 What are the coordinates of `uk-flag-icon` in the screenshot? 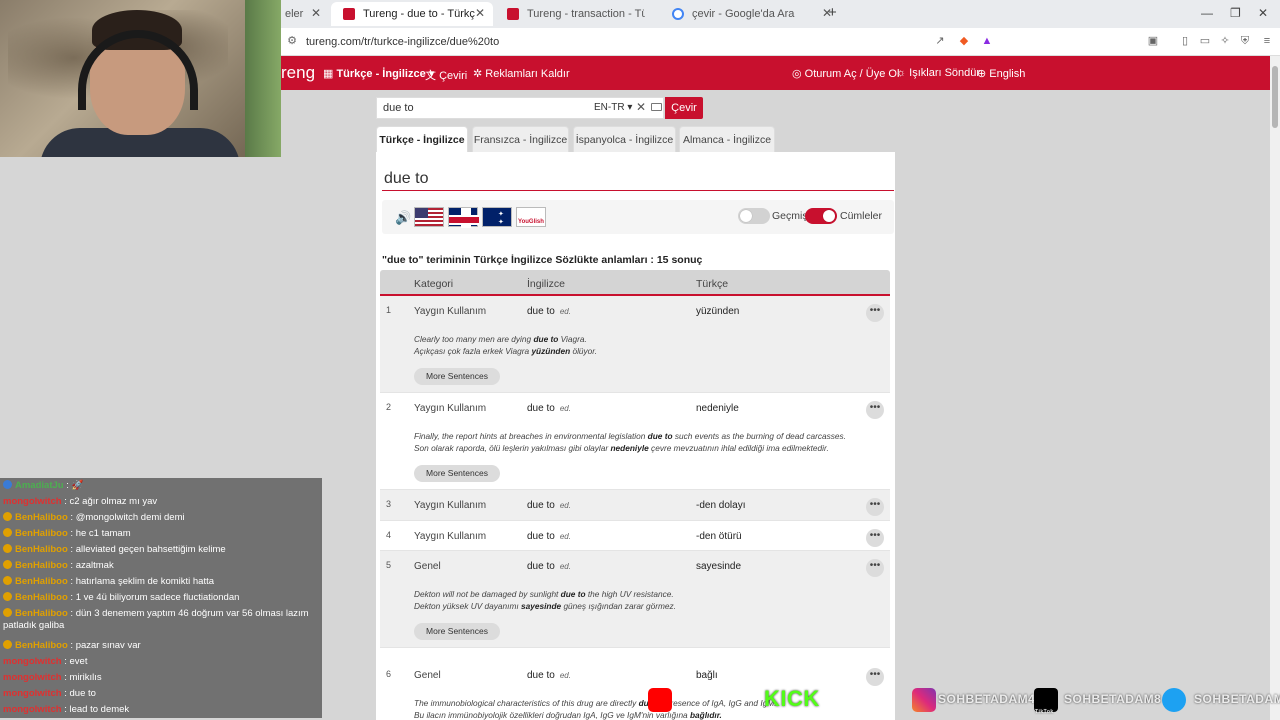 It's located at (463, 217).